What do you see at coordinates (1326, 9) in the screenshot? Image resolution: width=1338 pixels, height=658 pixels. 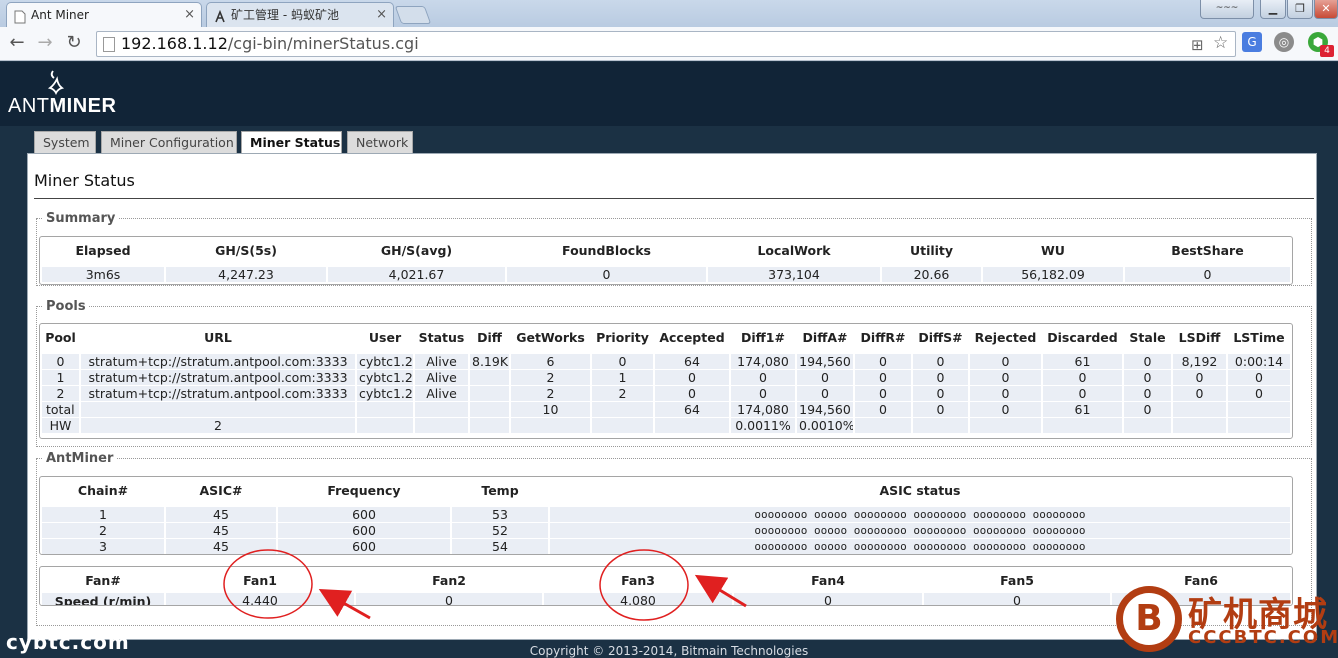 I see `close-window-button: ✕` at bounding box center [1326, 9].